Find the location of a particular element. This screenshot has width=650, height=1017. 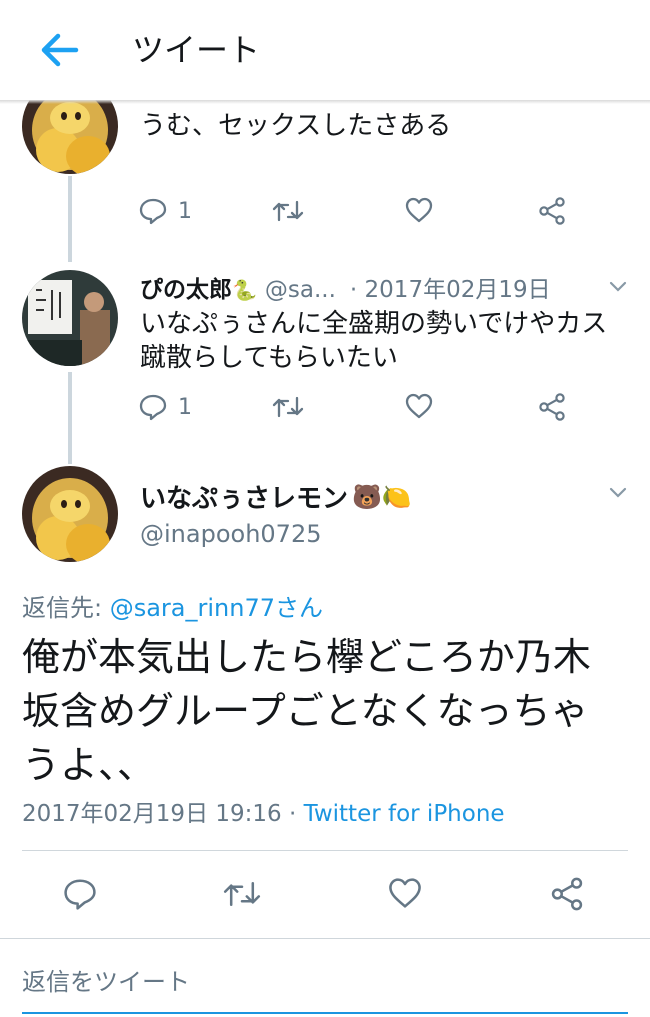

main-text-line: 俺が本気出したら欅どころか乃木 is located at coordinates (306, 657).